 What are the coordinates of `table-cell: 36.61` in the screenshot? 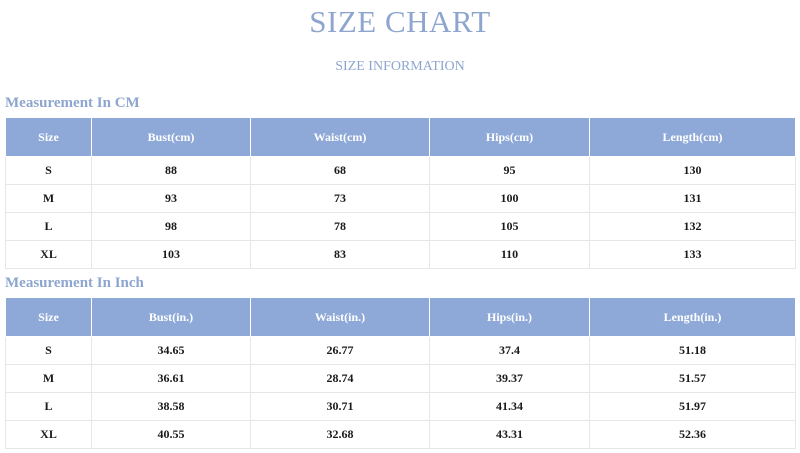 It's located at (171, 378).